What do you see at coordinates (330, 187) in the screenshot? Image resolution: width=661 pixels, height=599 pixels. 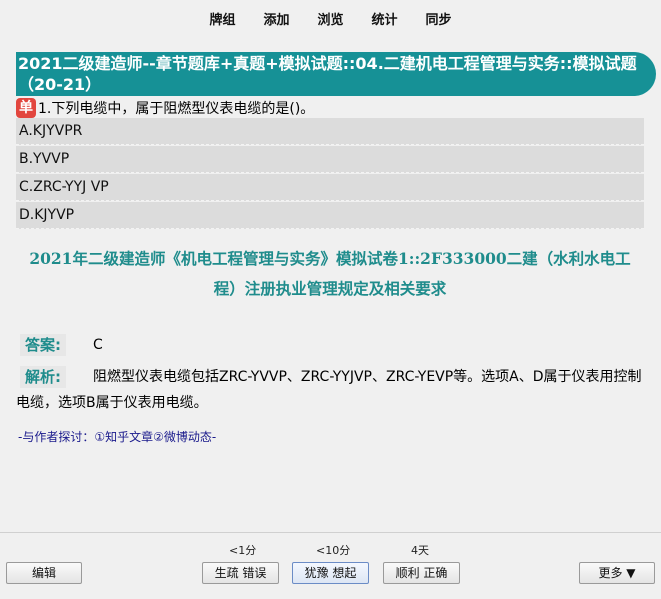 I see `option-c: C.ZRC-YYJ VP` at bounding box center [330, 187].